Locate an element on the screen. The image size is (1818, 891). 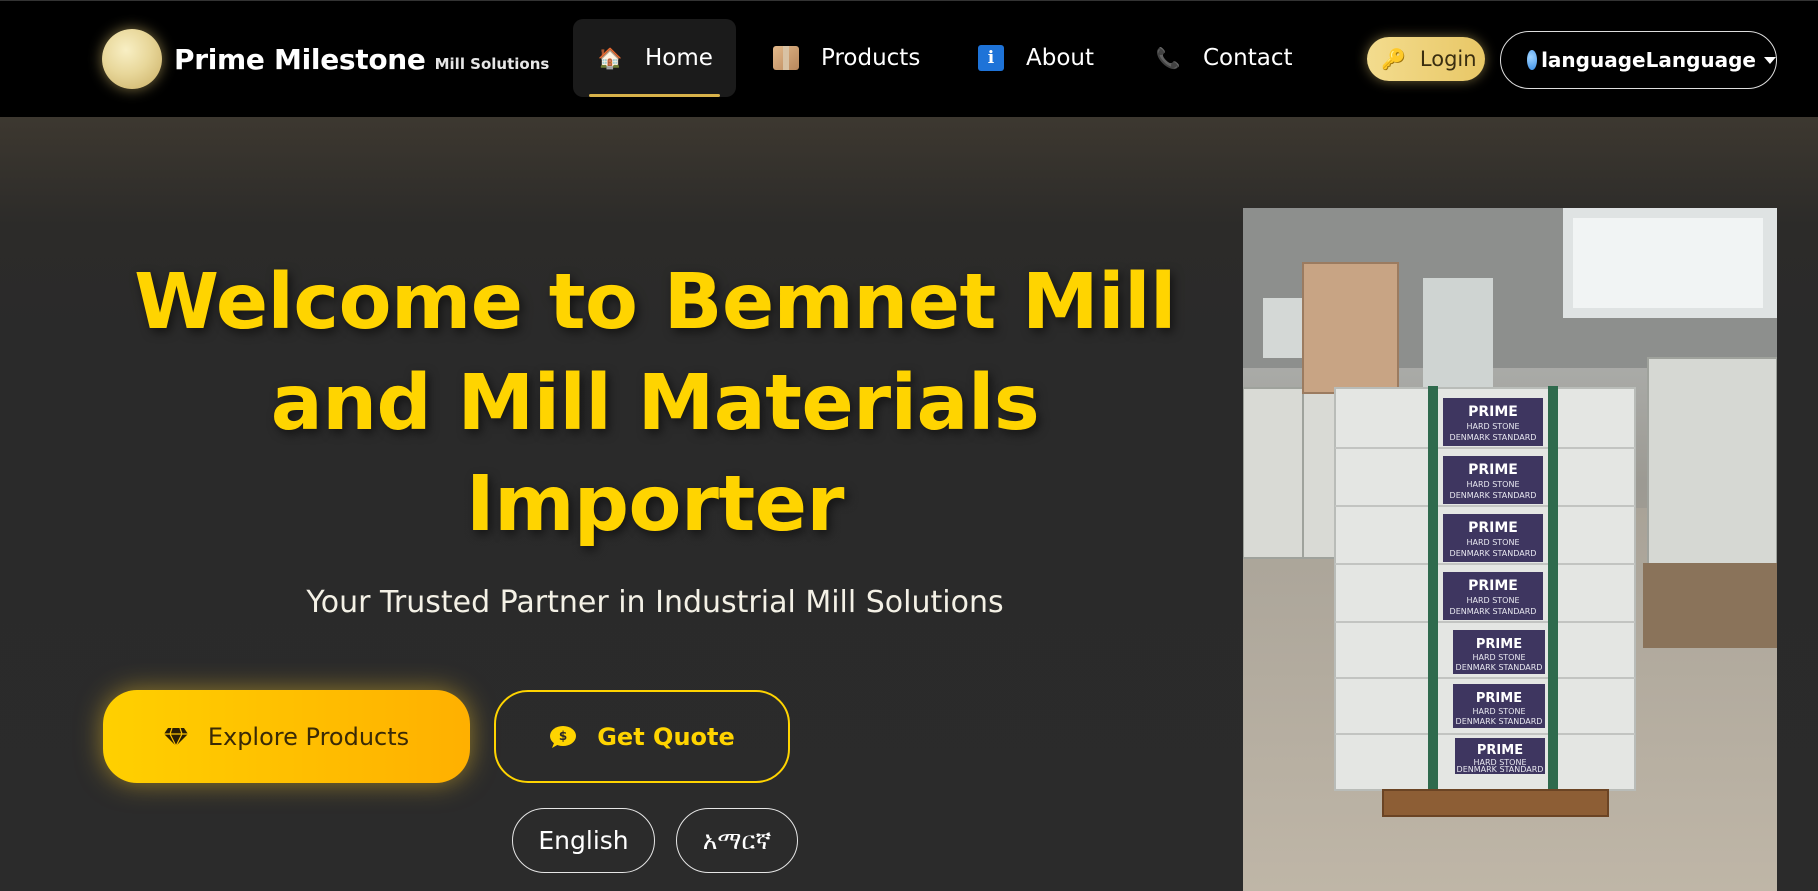
gem-icon is located at coordinates (175, 737).